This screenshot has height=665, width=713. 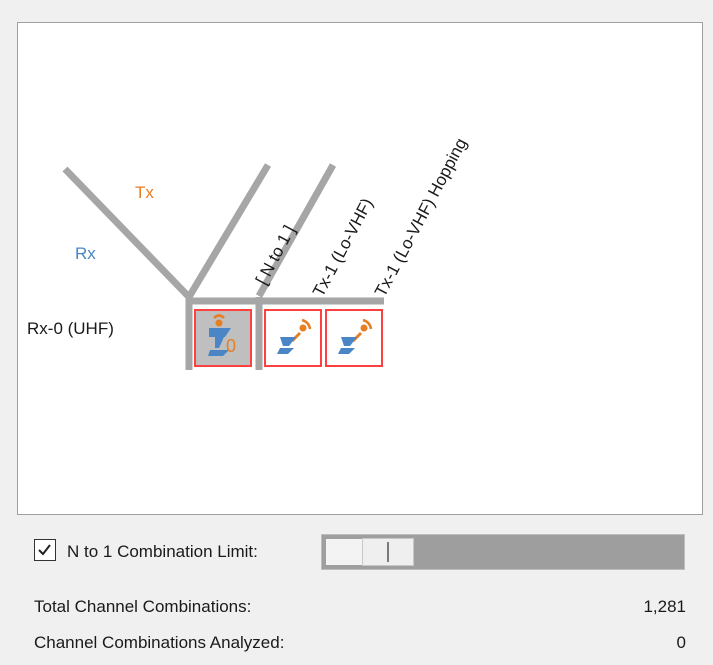 I want to click on slider-track-start, so click(x=344, y=552).